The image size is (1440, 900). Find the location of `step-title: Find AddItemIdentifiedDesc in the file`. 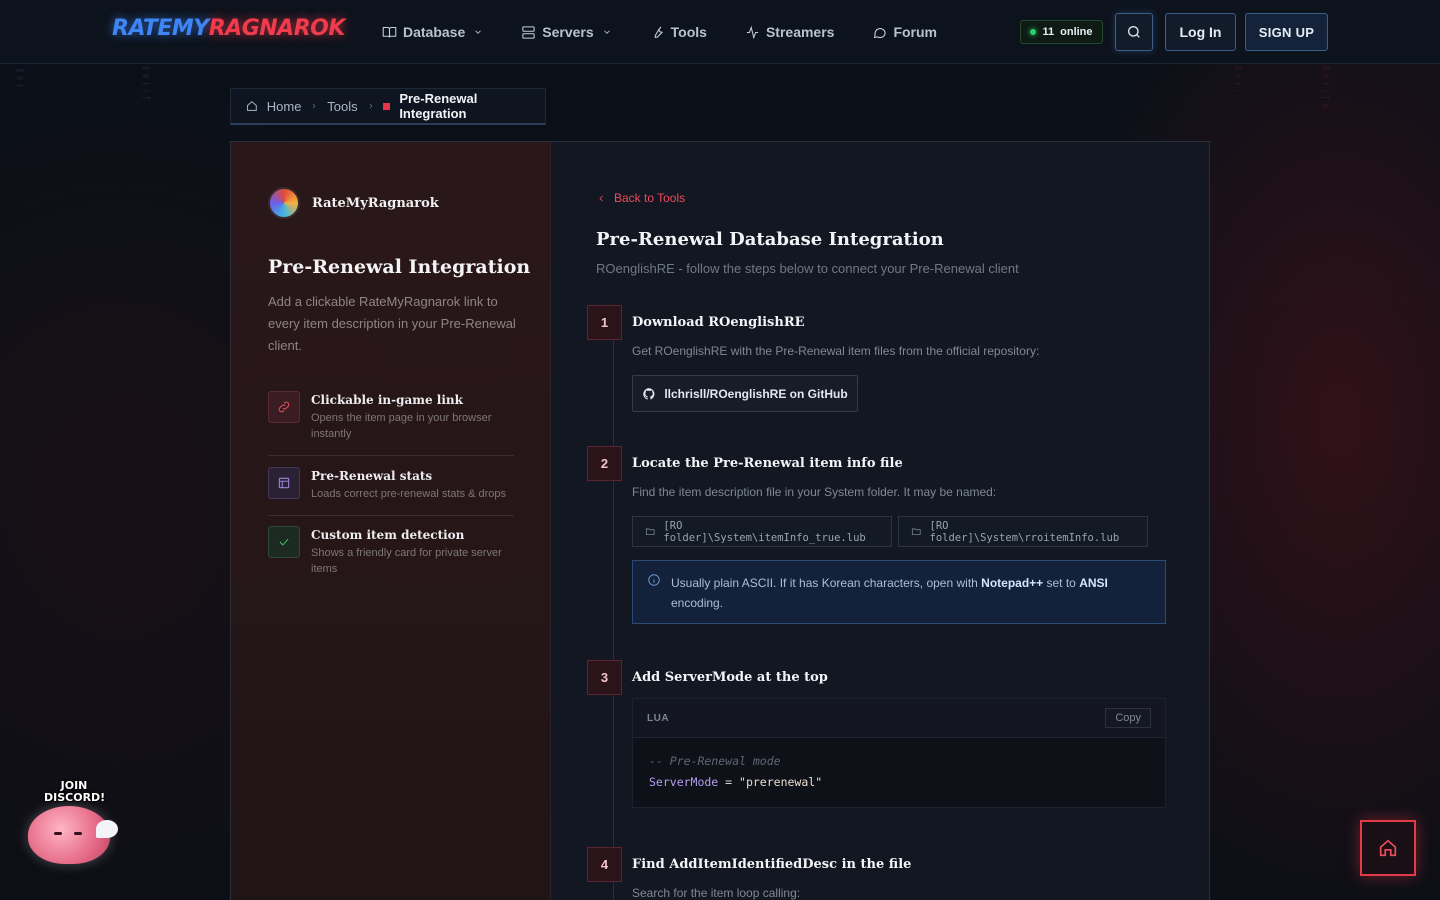

step-title: Find AddItemIdentifiedDesc in the file is located at coordinates (772, 864).